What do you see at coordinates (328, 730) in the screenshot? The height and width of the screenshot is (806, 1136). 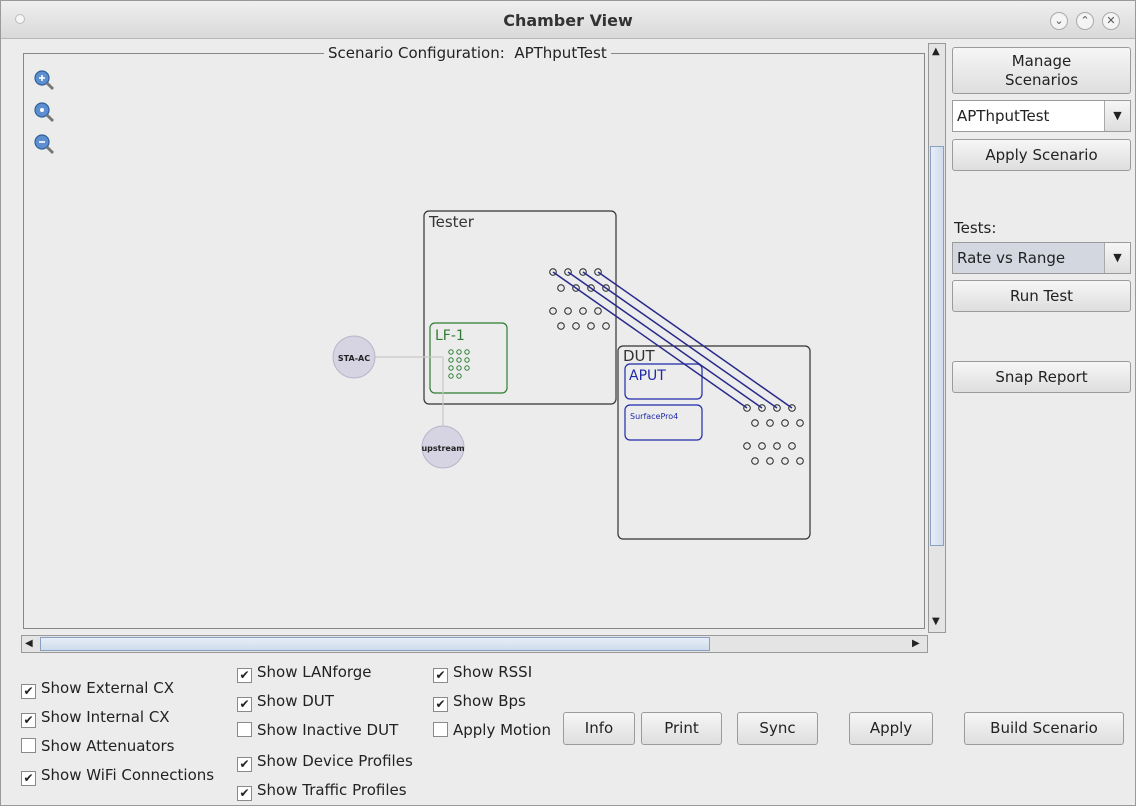 I see `checkbox-label: Show Inactive DUT` at bounding box center [328, 730].